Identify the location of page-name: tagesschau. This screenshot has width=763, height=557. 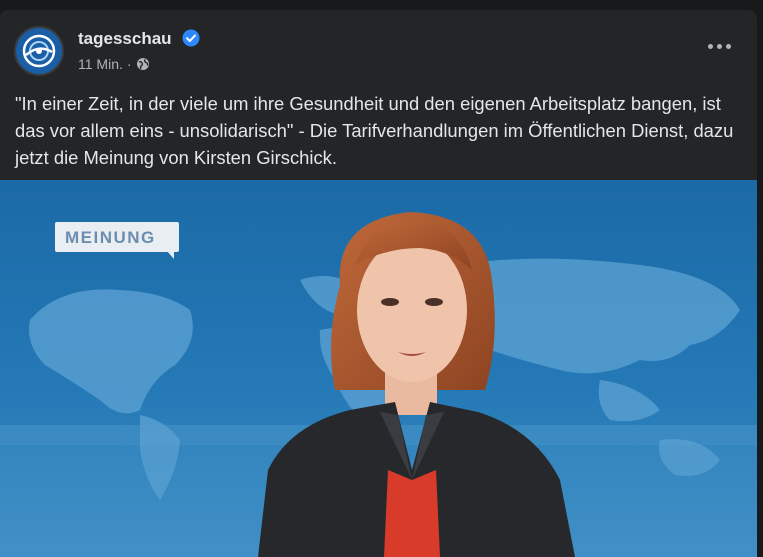
(125, 39).